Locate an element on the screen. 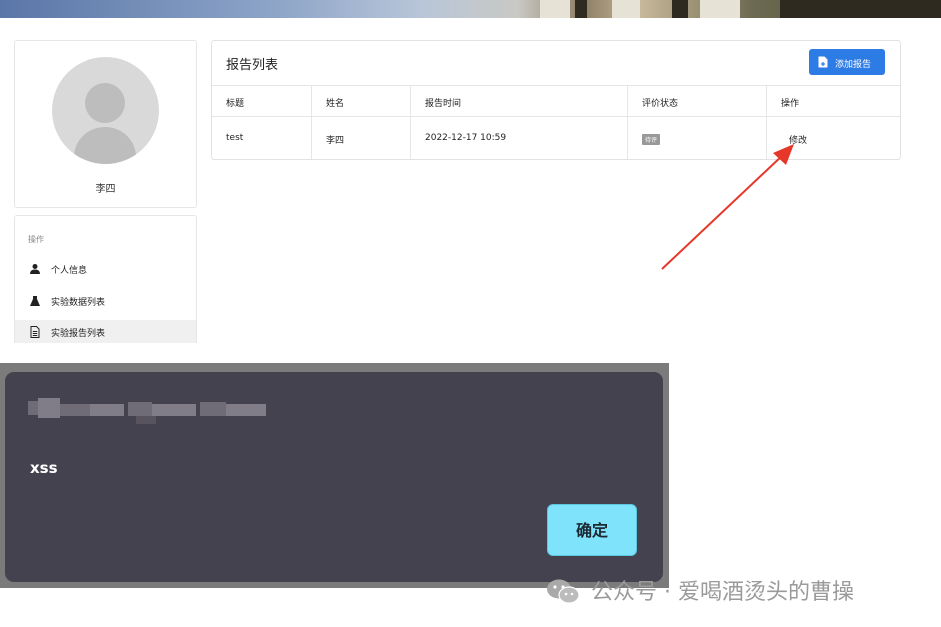 Image resolution: width=941 pixels, height=627 pixels. table-row: test 李四 2022-12-17 10:59 待评 修改 is located at coordinates (556, 137).